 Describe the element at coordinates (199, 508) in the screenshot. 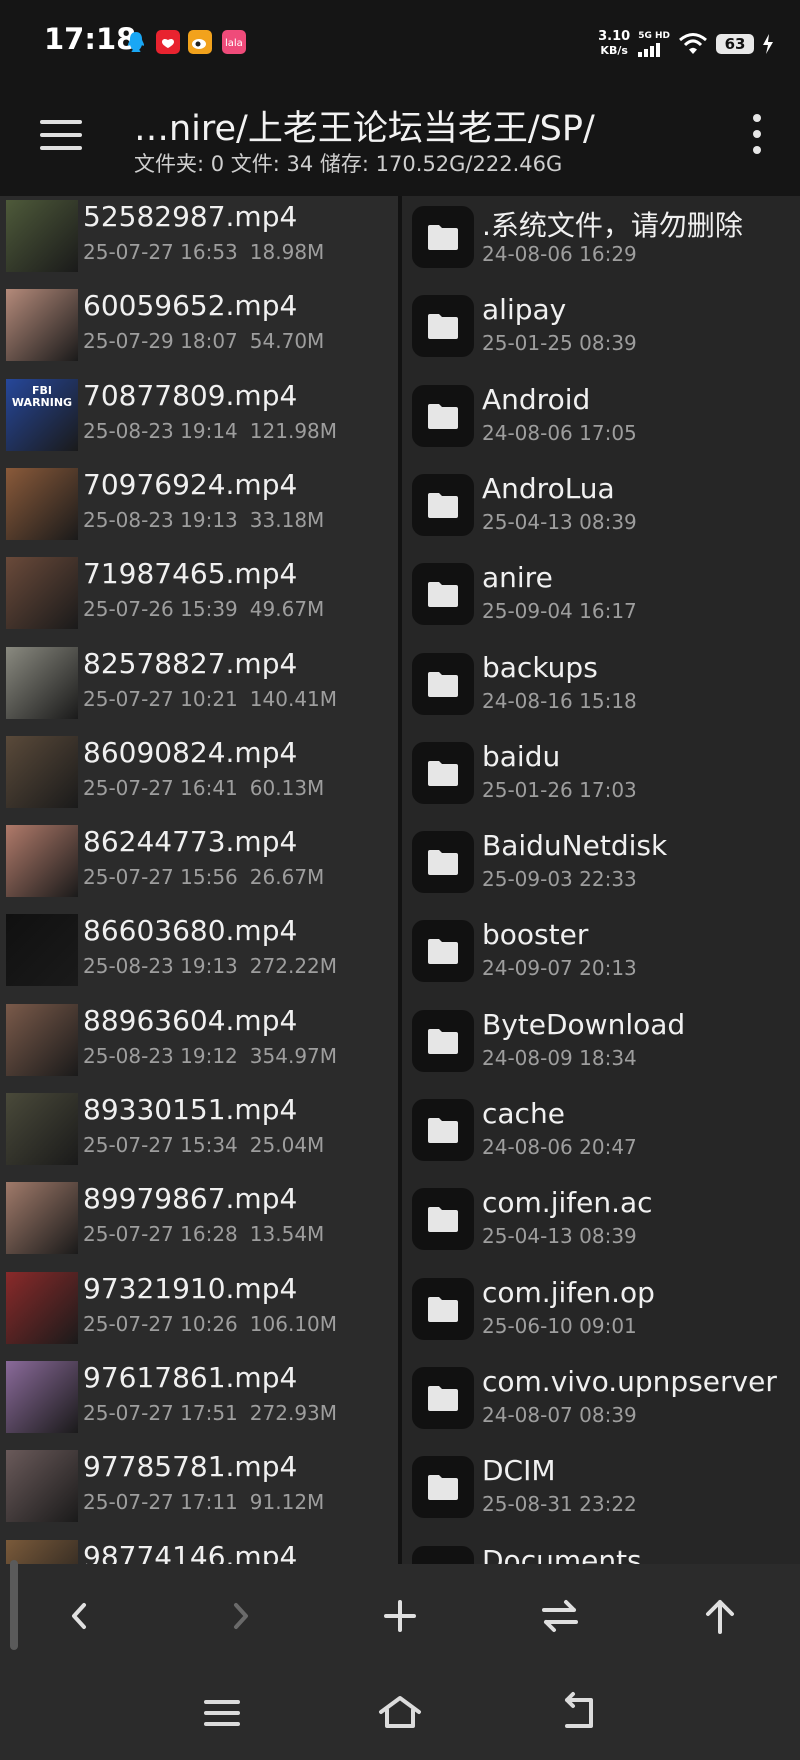

I see `file-row: 70976924.mp4 25-08-23 19:13 33.18M` at that location.